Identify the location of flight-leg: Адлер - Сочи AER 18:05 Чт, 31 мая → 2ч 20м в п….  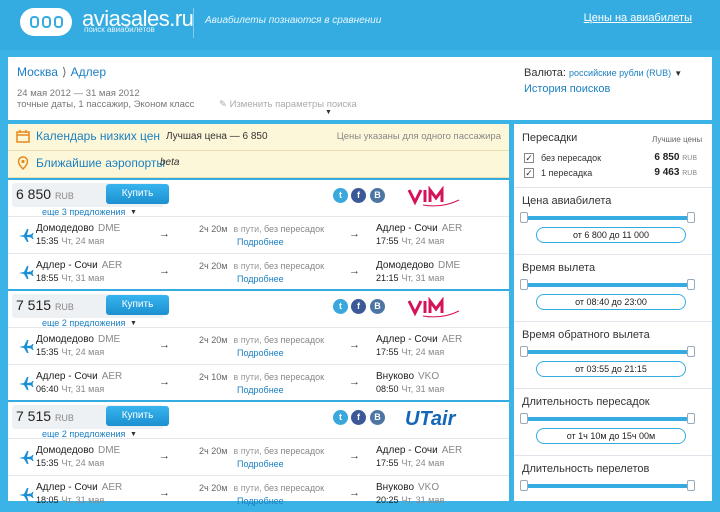
(258, 493).